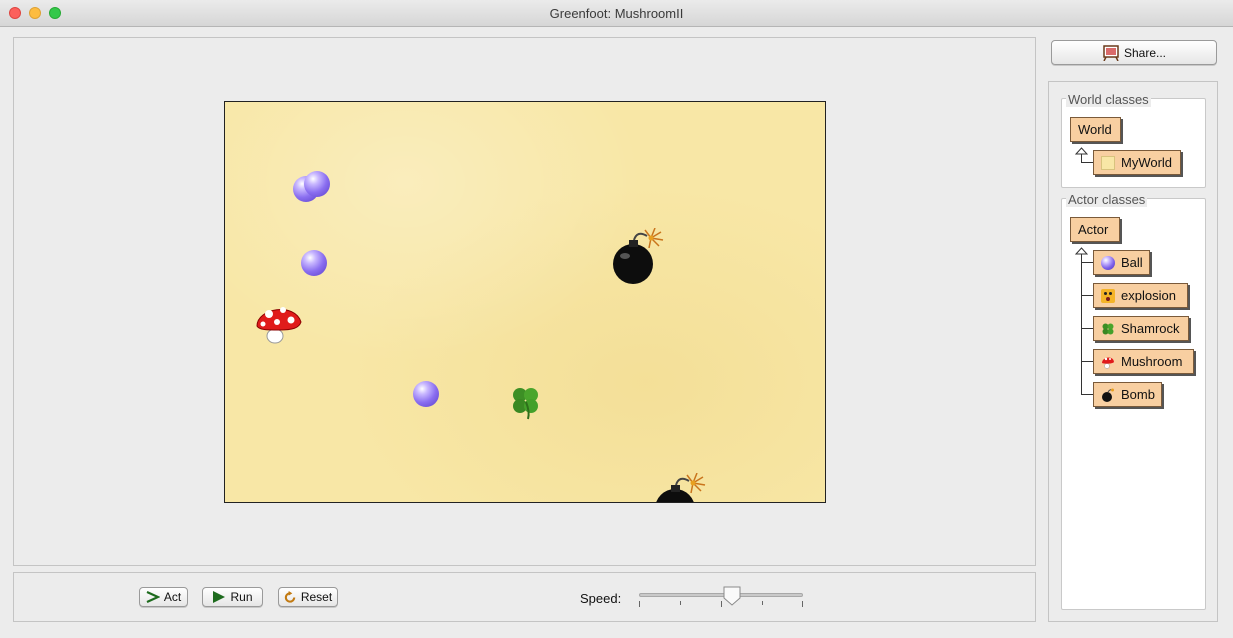 The height and width of the screenshot is (638, 1233). I want to click on class-shamrock-label: Shamrock, so click(1150, 328).